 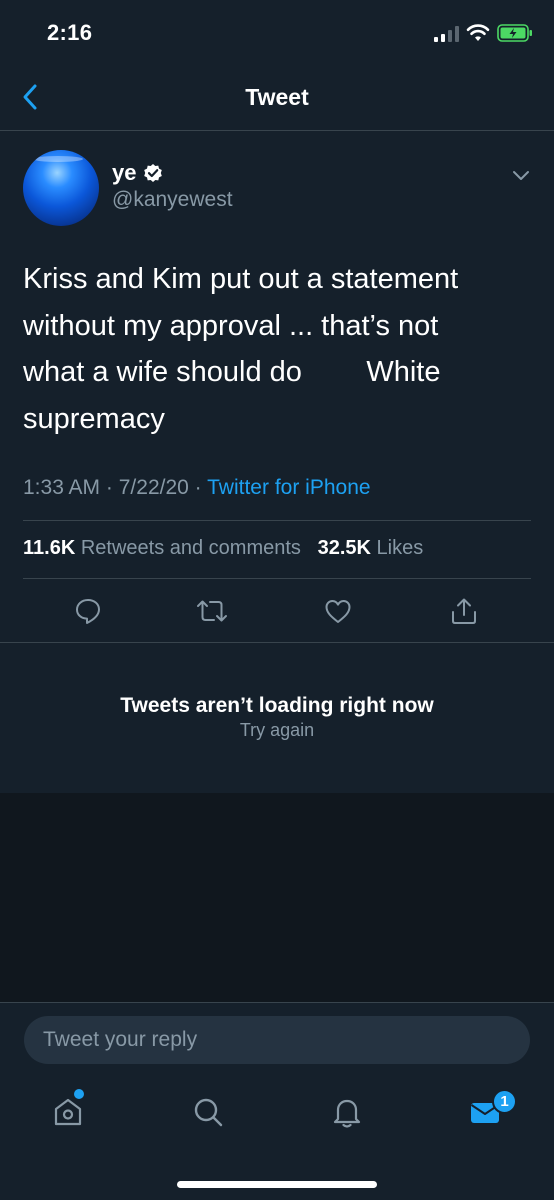 I want to click on retweet-button, so click(x=212, y=611).